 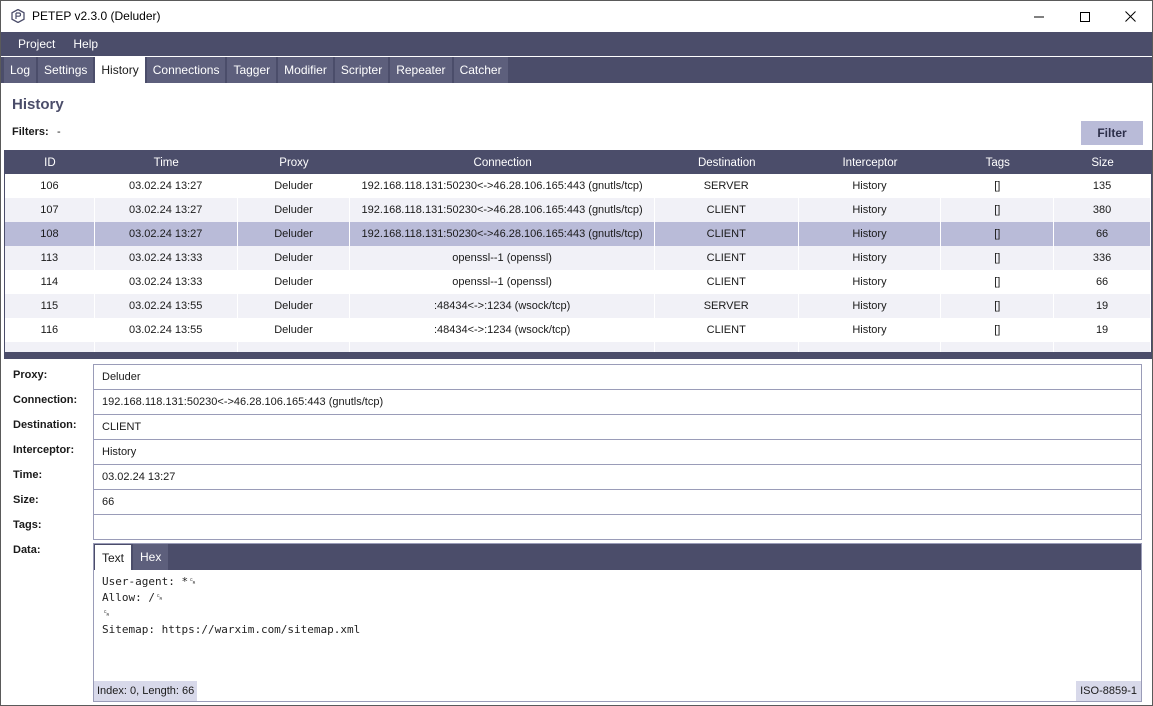 What do you see at coordinates (166, 162) in the screenshot?
I see `column-header-time: Time` at bounding box center [166, 162].